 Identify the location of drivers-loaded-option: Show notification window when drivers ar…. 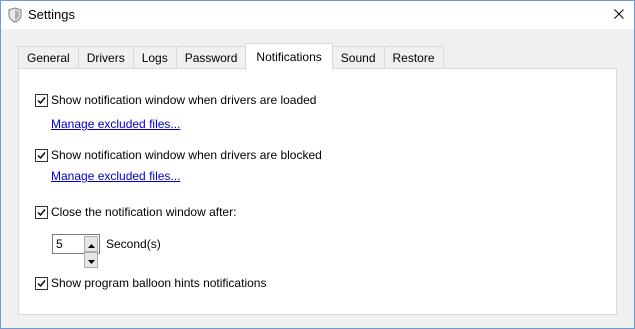
(175, 100).